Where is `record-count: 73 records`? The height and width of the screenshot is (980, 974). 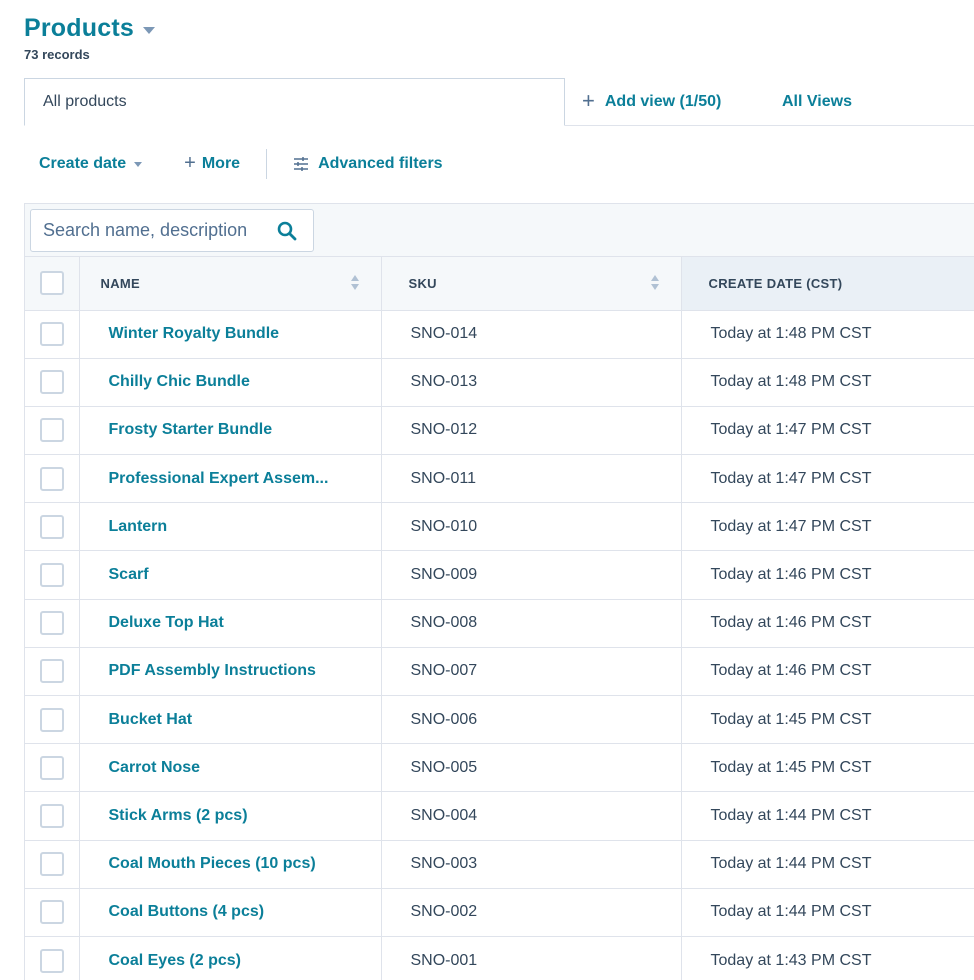 record-count: 73 records is located at coordinates (57, 54).